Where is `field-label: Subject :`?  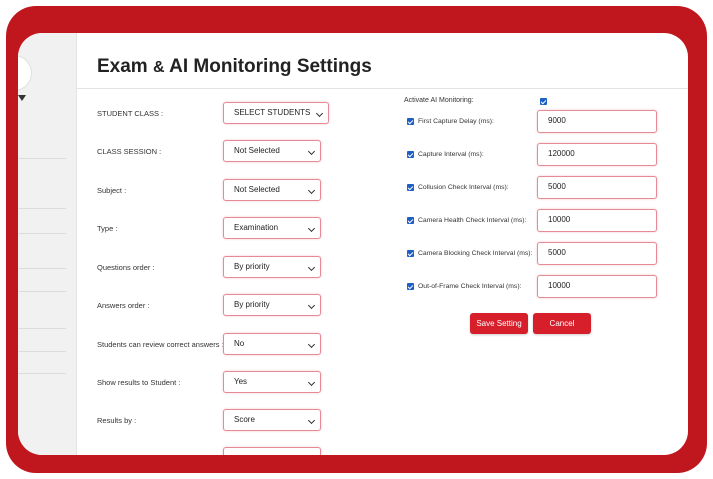
field-label: Subject : is located at coordinates (112, 190).